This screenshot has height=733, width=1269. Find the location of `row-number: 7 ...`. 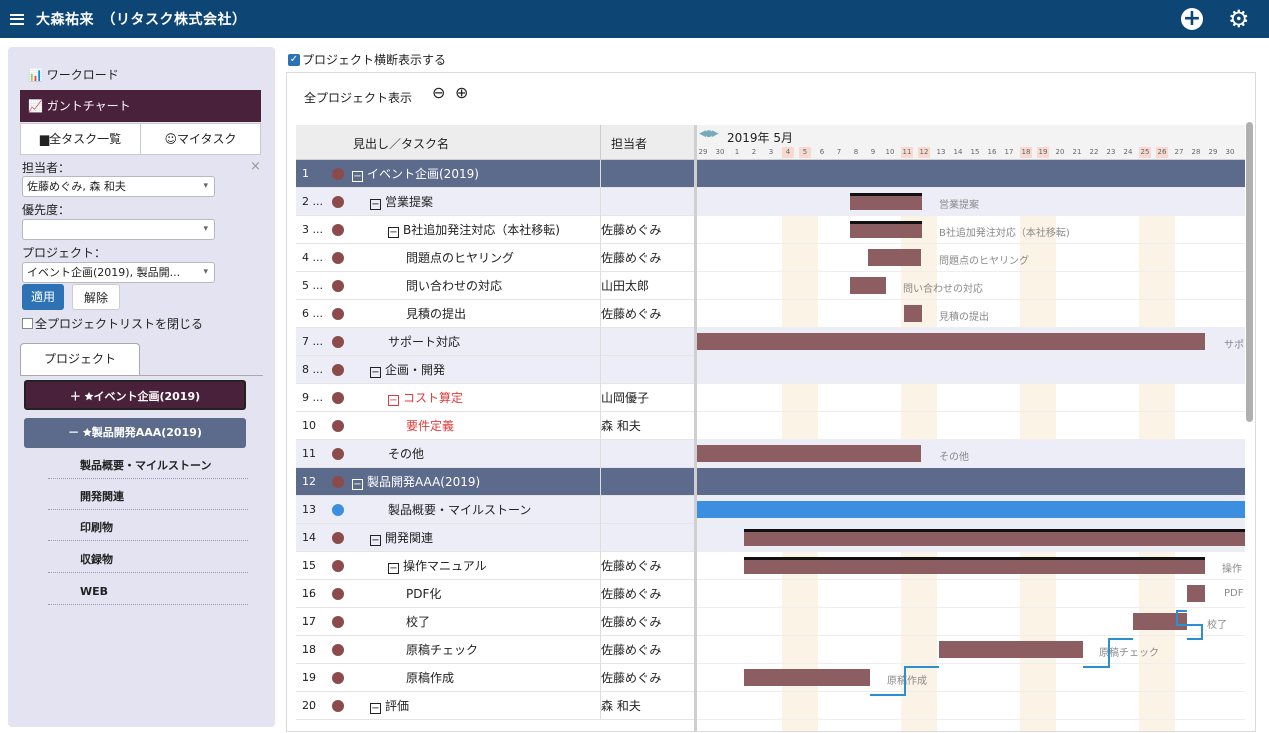

row-number: 7 ... is located at coordinates (312, 341).